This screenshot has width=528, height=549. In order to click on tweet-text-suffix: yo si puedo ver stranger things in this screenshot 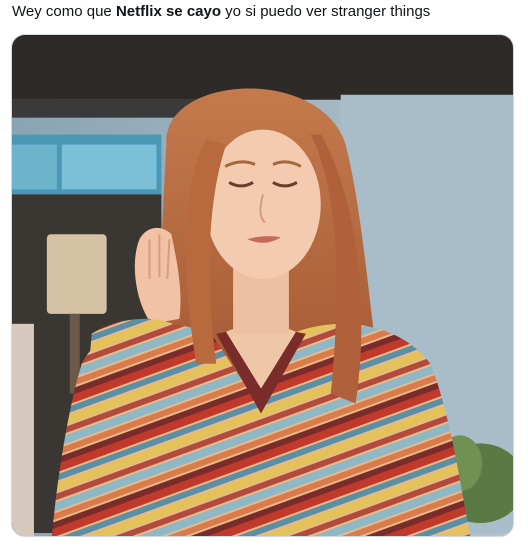, I will do `click(326, 11)`.